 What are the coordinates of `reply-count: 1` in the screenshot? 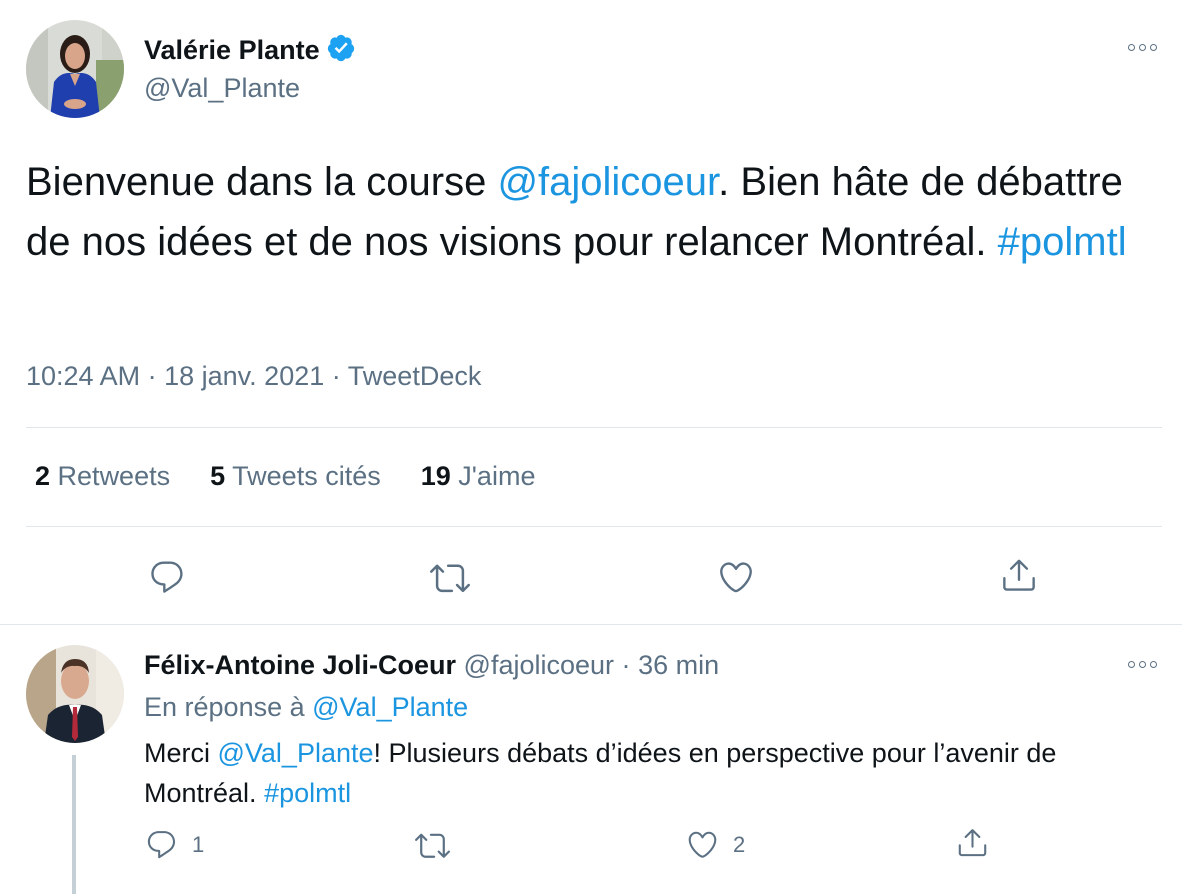 It's located at (198, 844).